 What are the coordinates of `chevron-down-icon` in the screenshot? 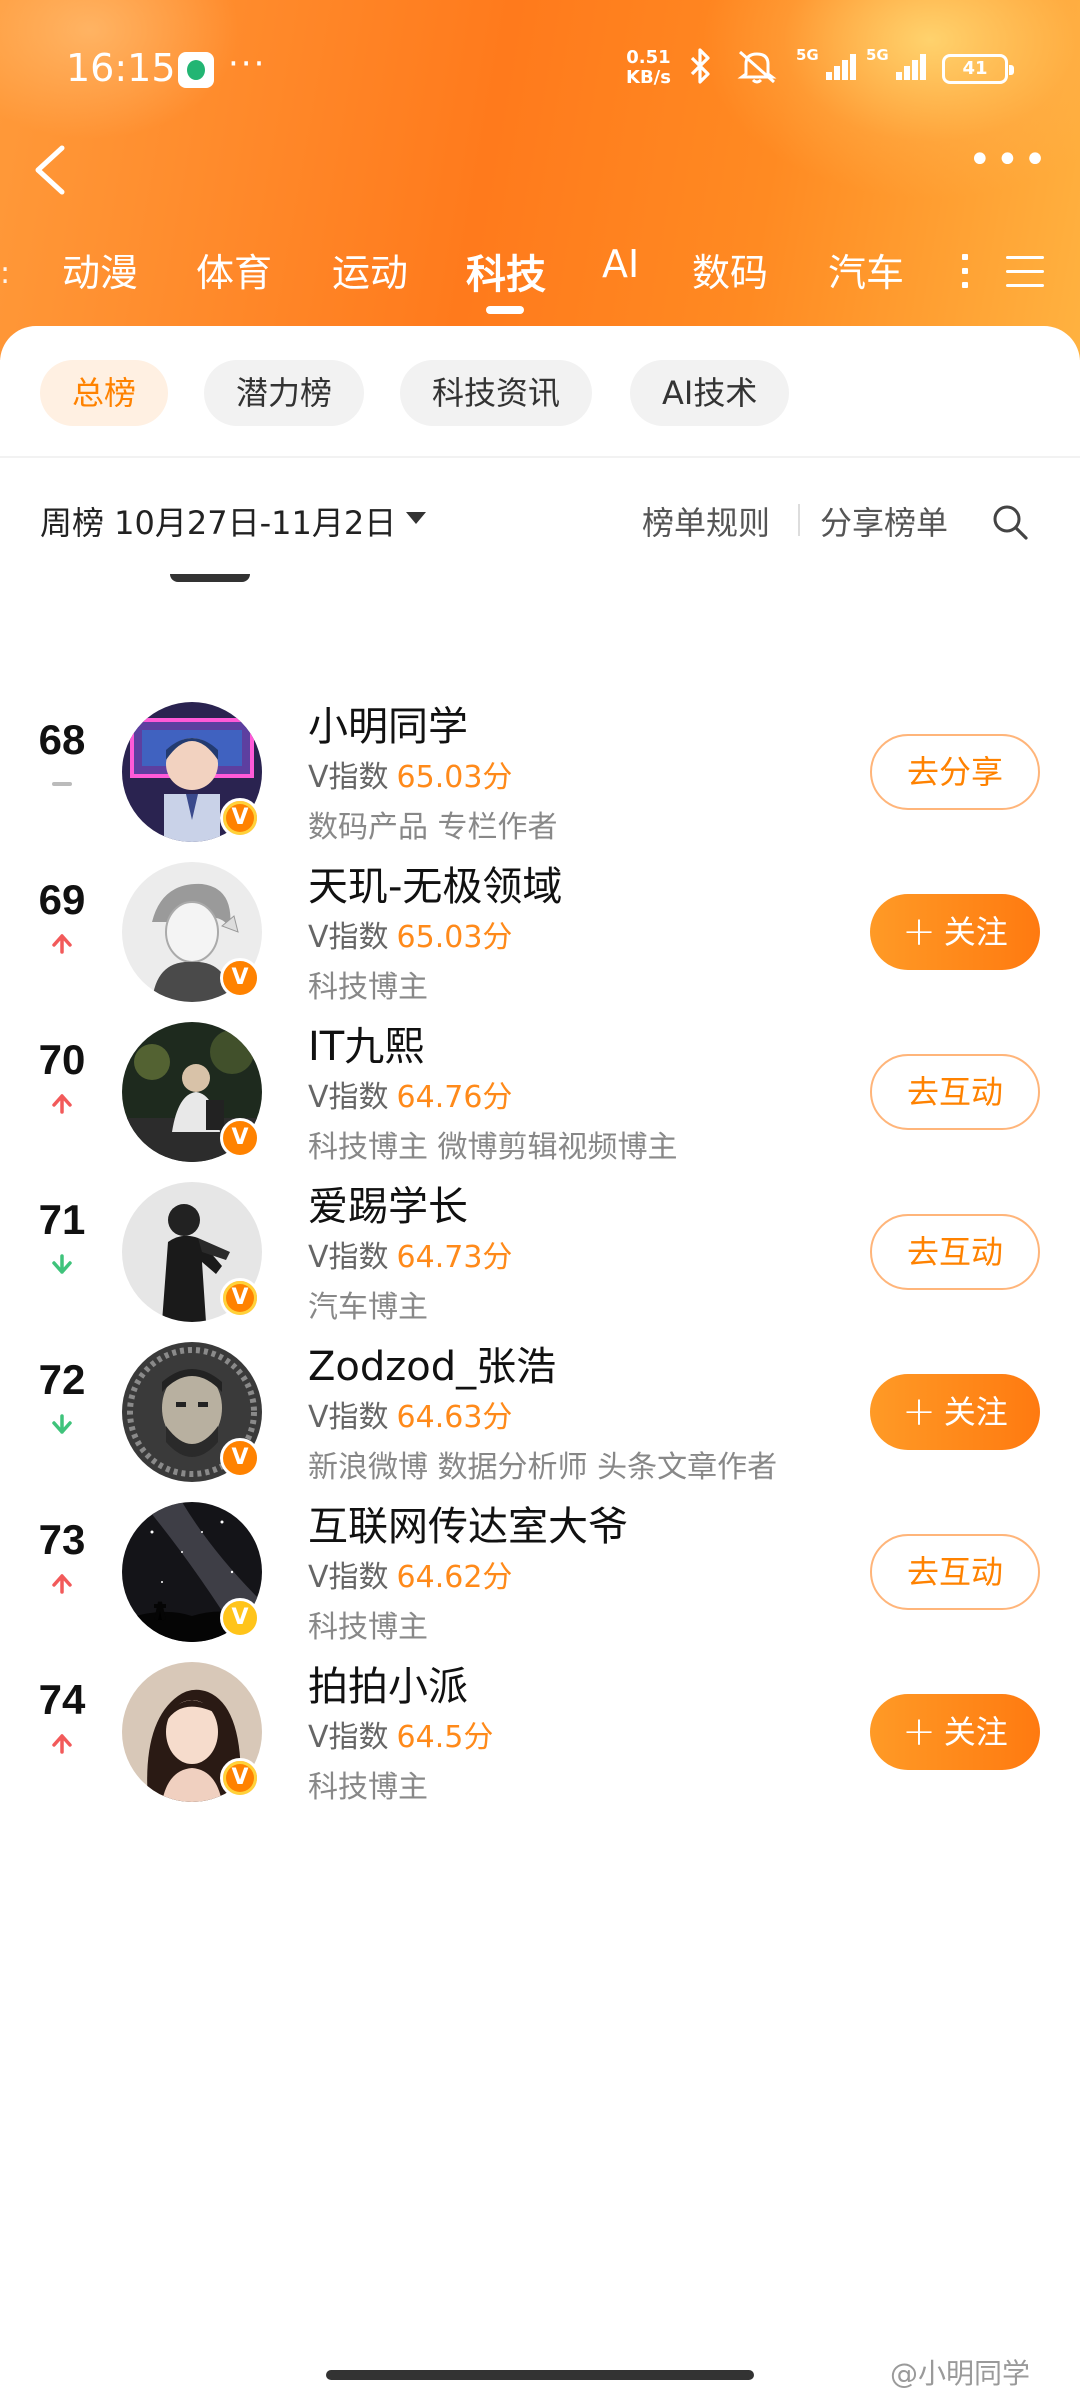 It's located at (416, 518).